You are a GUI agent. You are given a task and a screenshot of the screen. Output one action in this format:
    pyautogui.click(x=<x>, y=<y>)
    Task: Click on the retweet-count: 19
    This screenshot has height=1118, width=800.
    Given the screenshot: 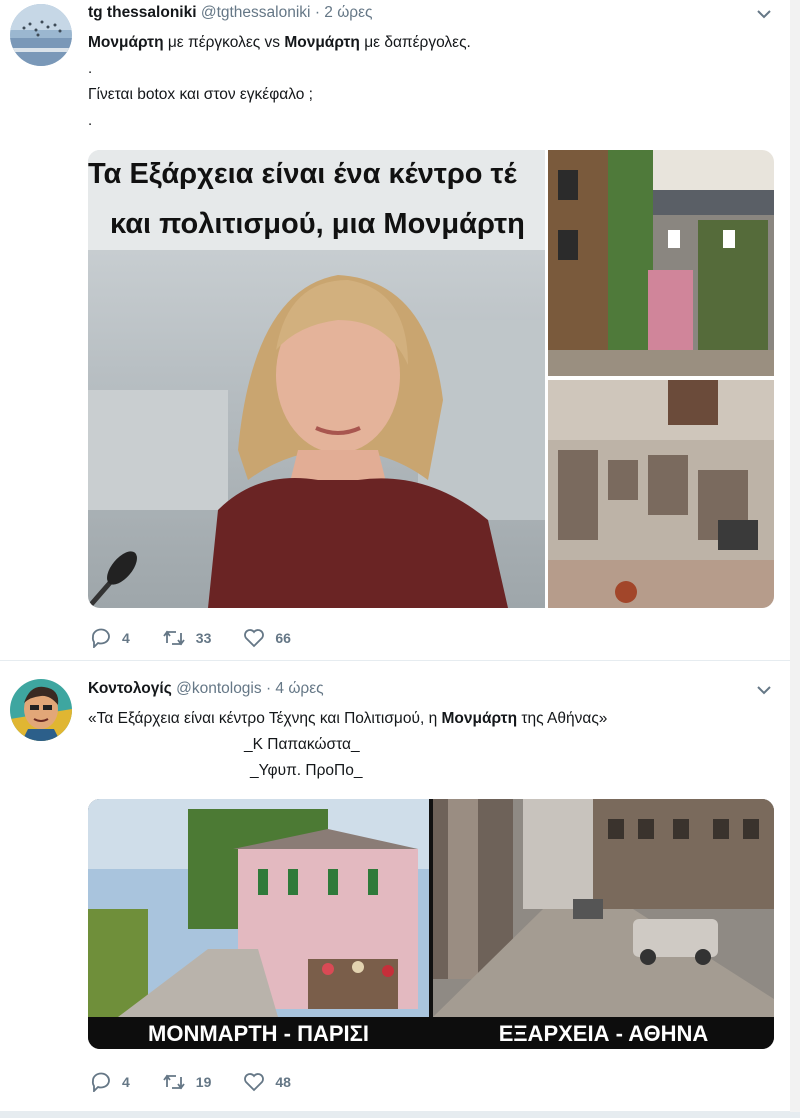 What is the action you would take?
    pyautogui.click(x=203, y=1082)
    